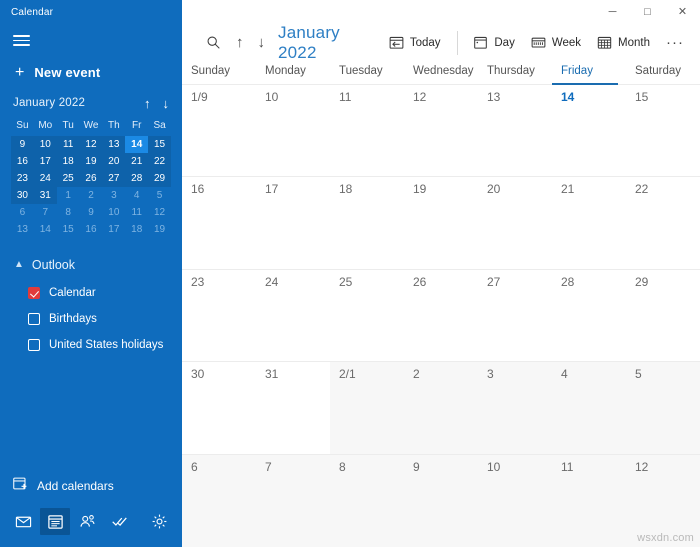 The height and width of the screenshot is (547, 700). I want to click on add-calendars-button: Add calendars, so click(91, 488).